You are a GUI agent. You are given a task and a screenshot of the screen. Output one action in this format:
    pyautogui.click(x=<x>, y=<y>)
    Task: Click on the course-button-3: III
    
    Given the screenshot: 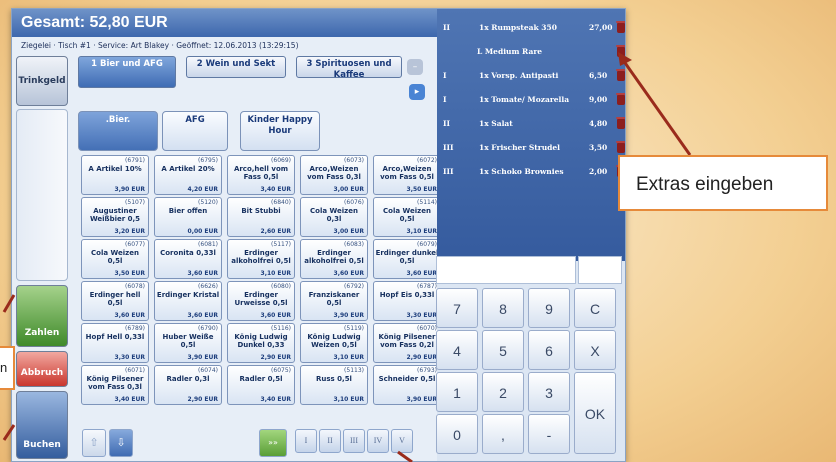 What is the action you would take?
    pyautogui.click(x=354, y=441)
    